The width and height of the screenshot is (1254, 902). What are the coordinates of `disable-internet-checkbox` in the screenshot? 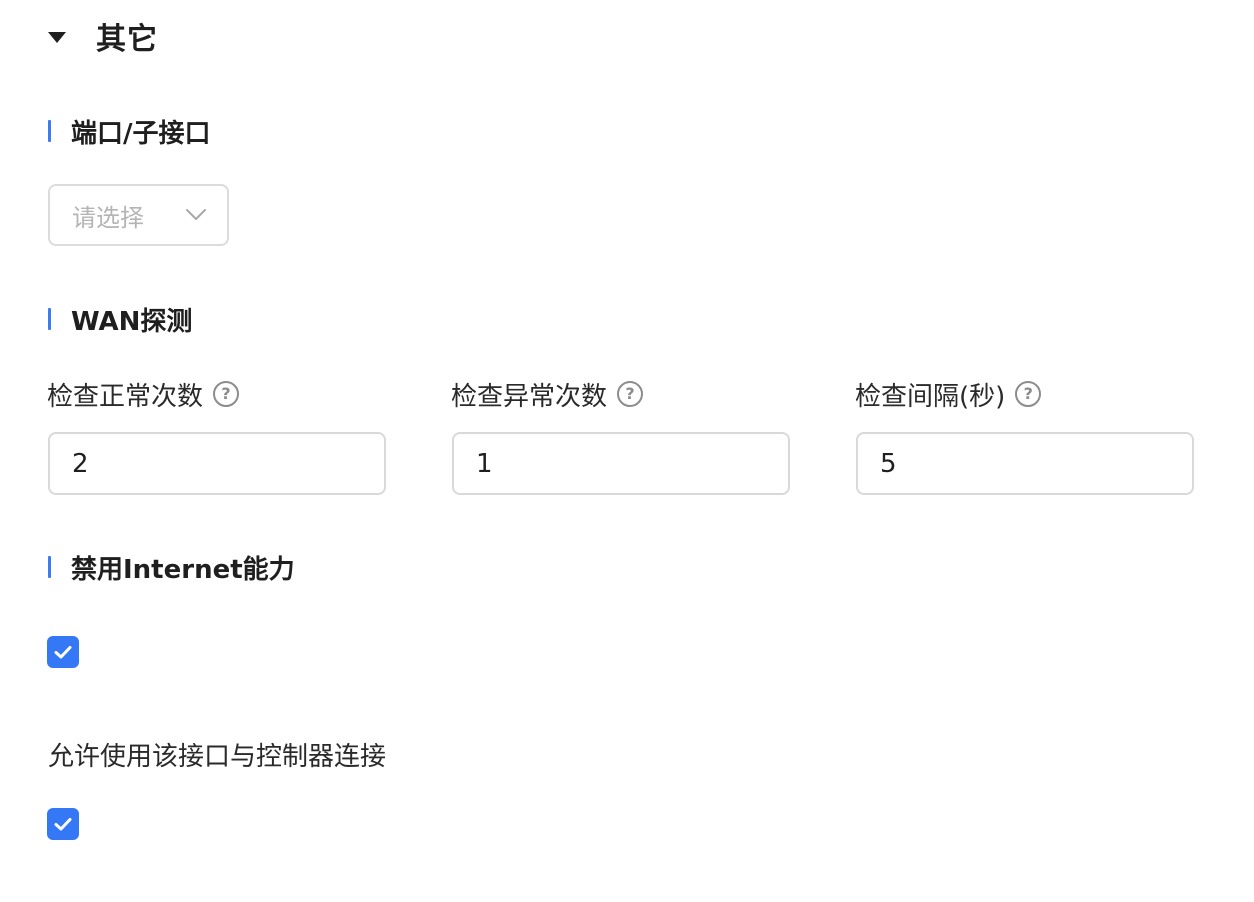 It's located at (63, 652).